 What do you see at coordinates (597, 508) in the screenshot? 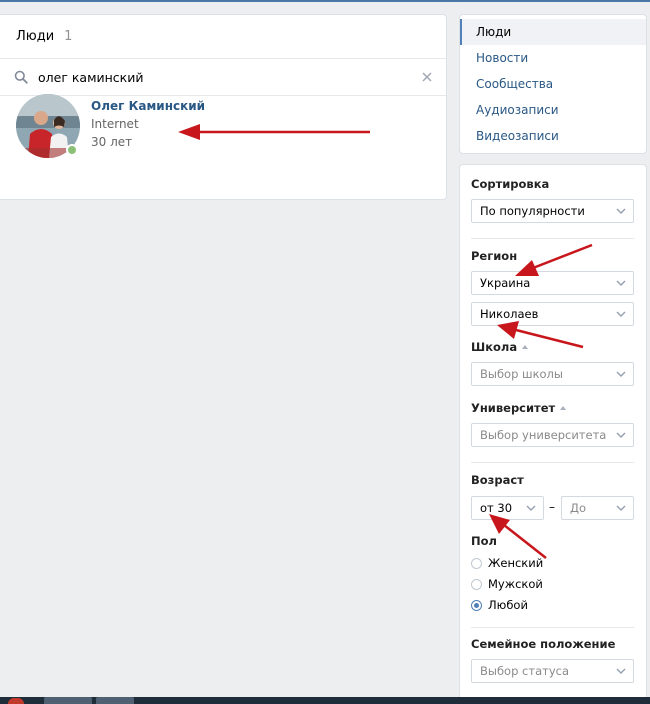
I see `age-to-select: До` at bounding box center [597, 508].